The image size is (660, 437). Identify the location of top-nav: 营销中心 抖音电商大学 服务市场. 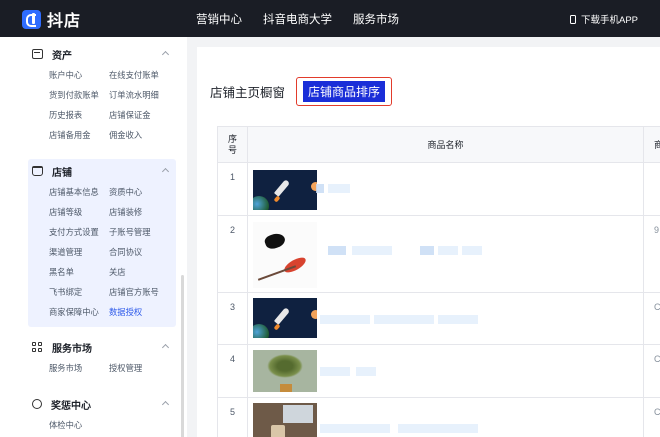
(308, 18).